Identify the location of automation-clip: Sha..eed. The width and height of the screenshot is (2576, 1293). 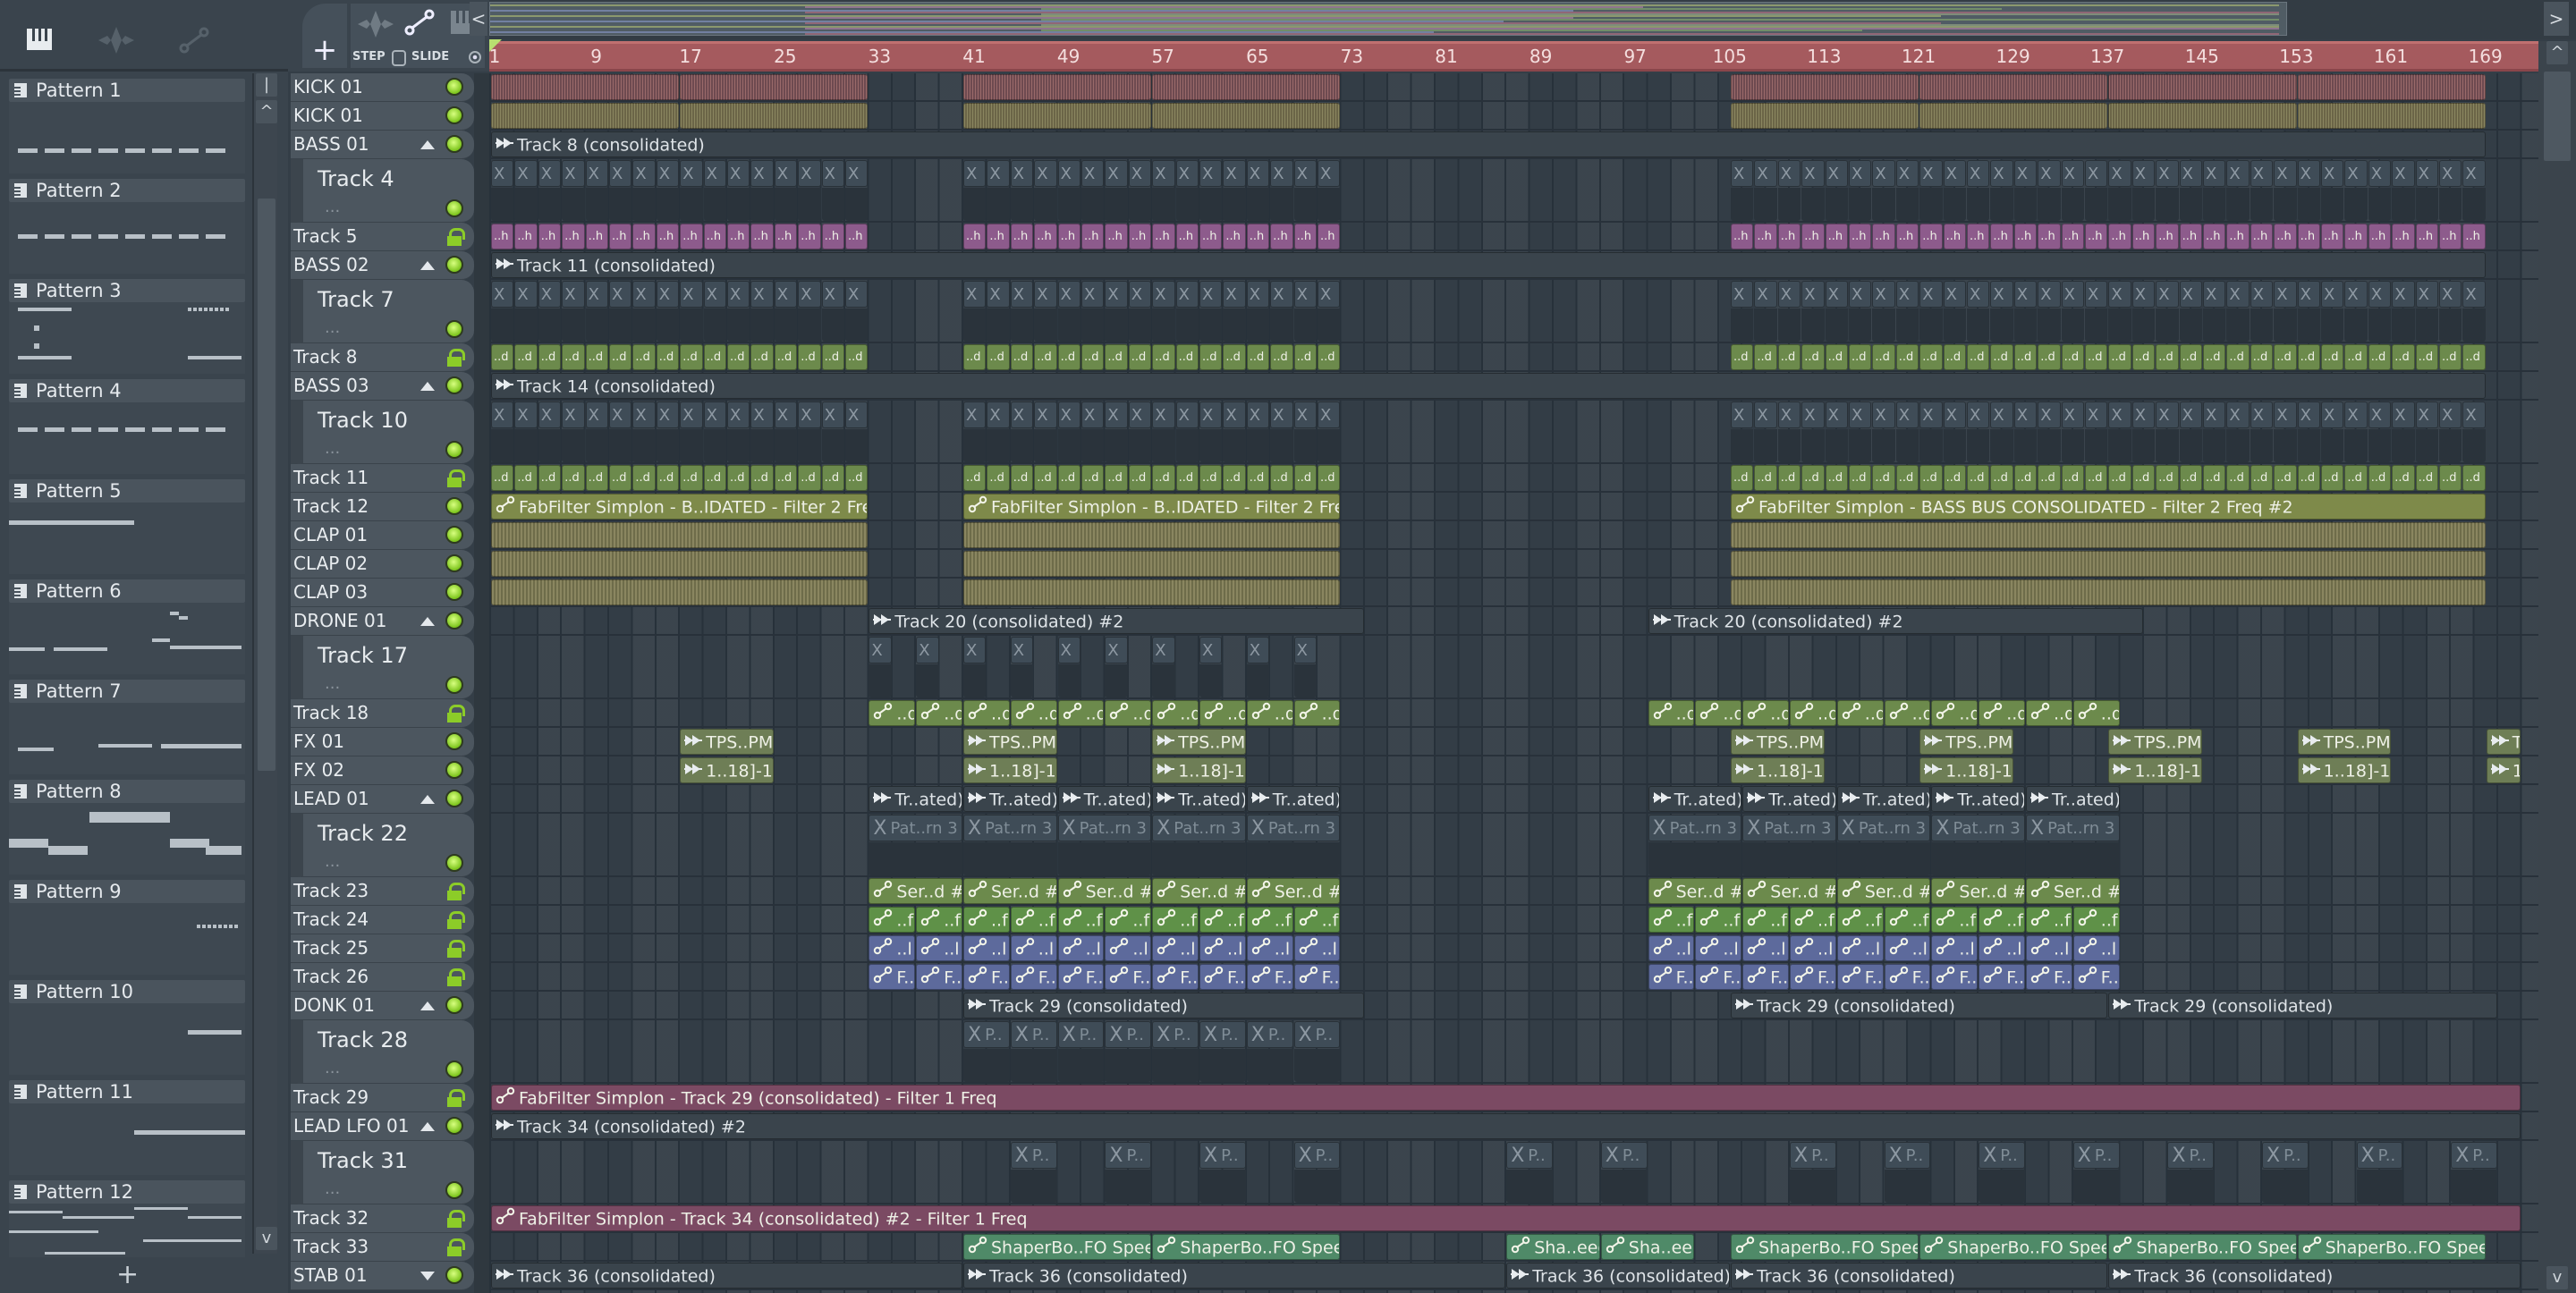
(1647, 1247).